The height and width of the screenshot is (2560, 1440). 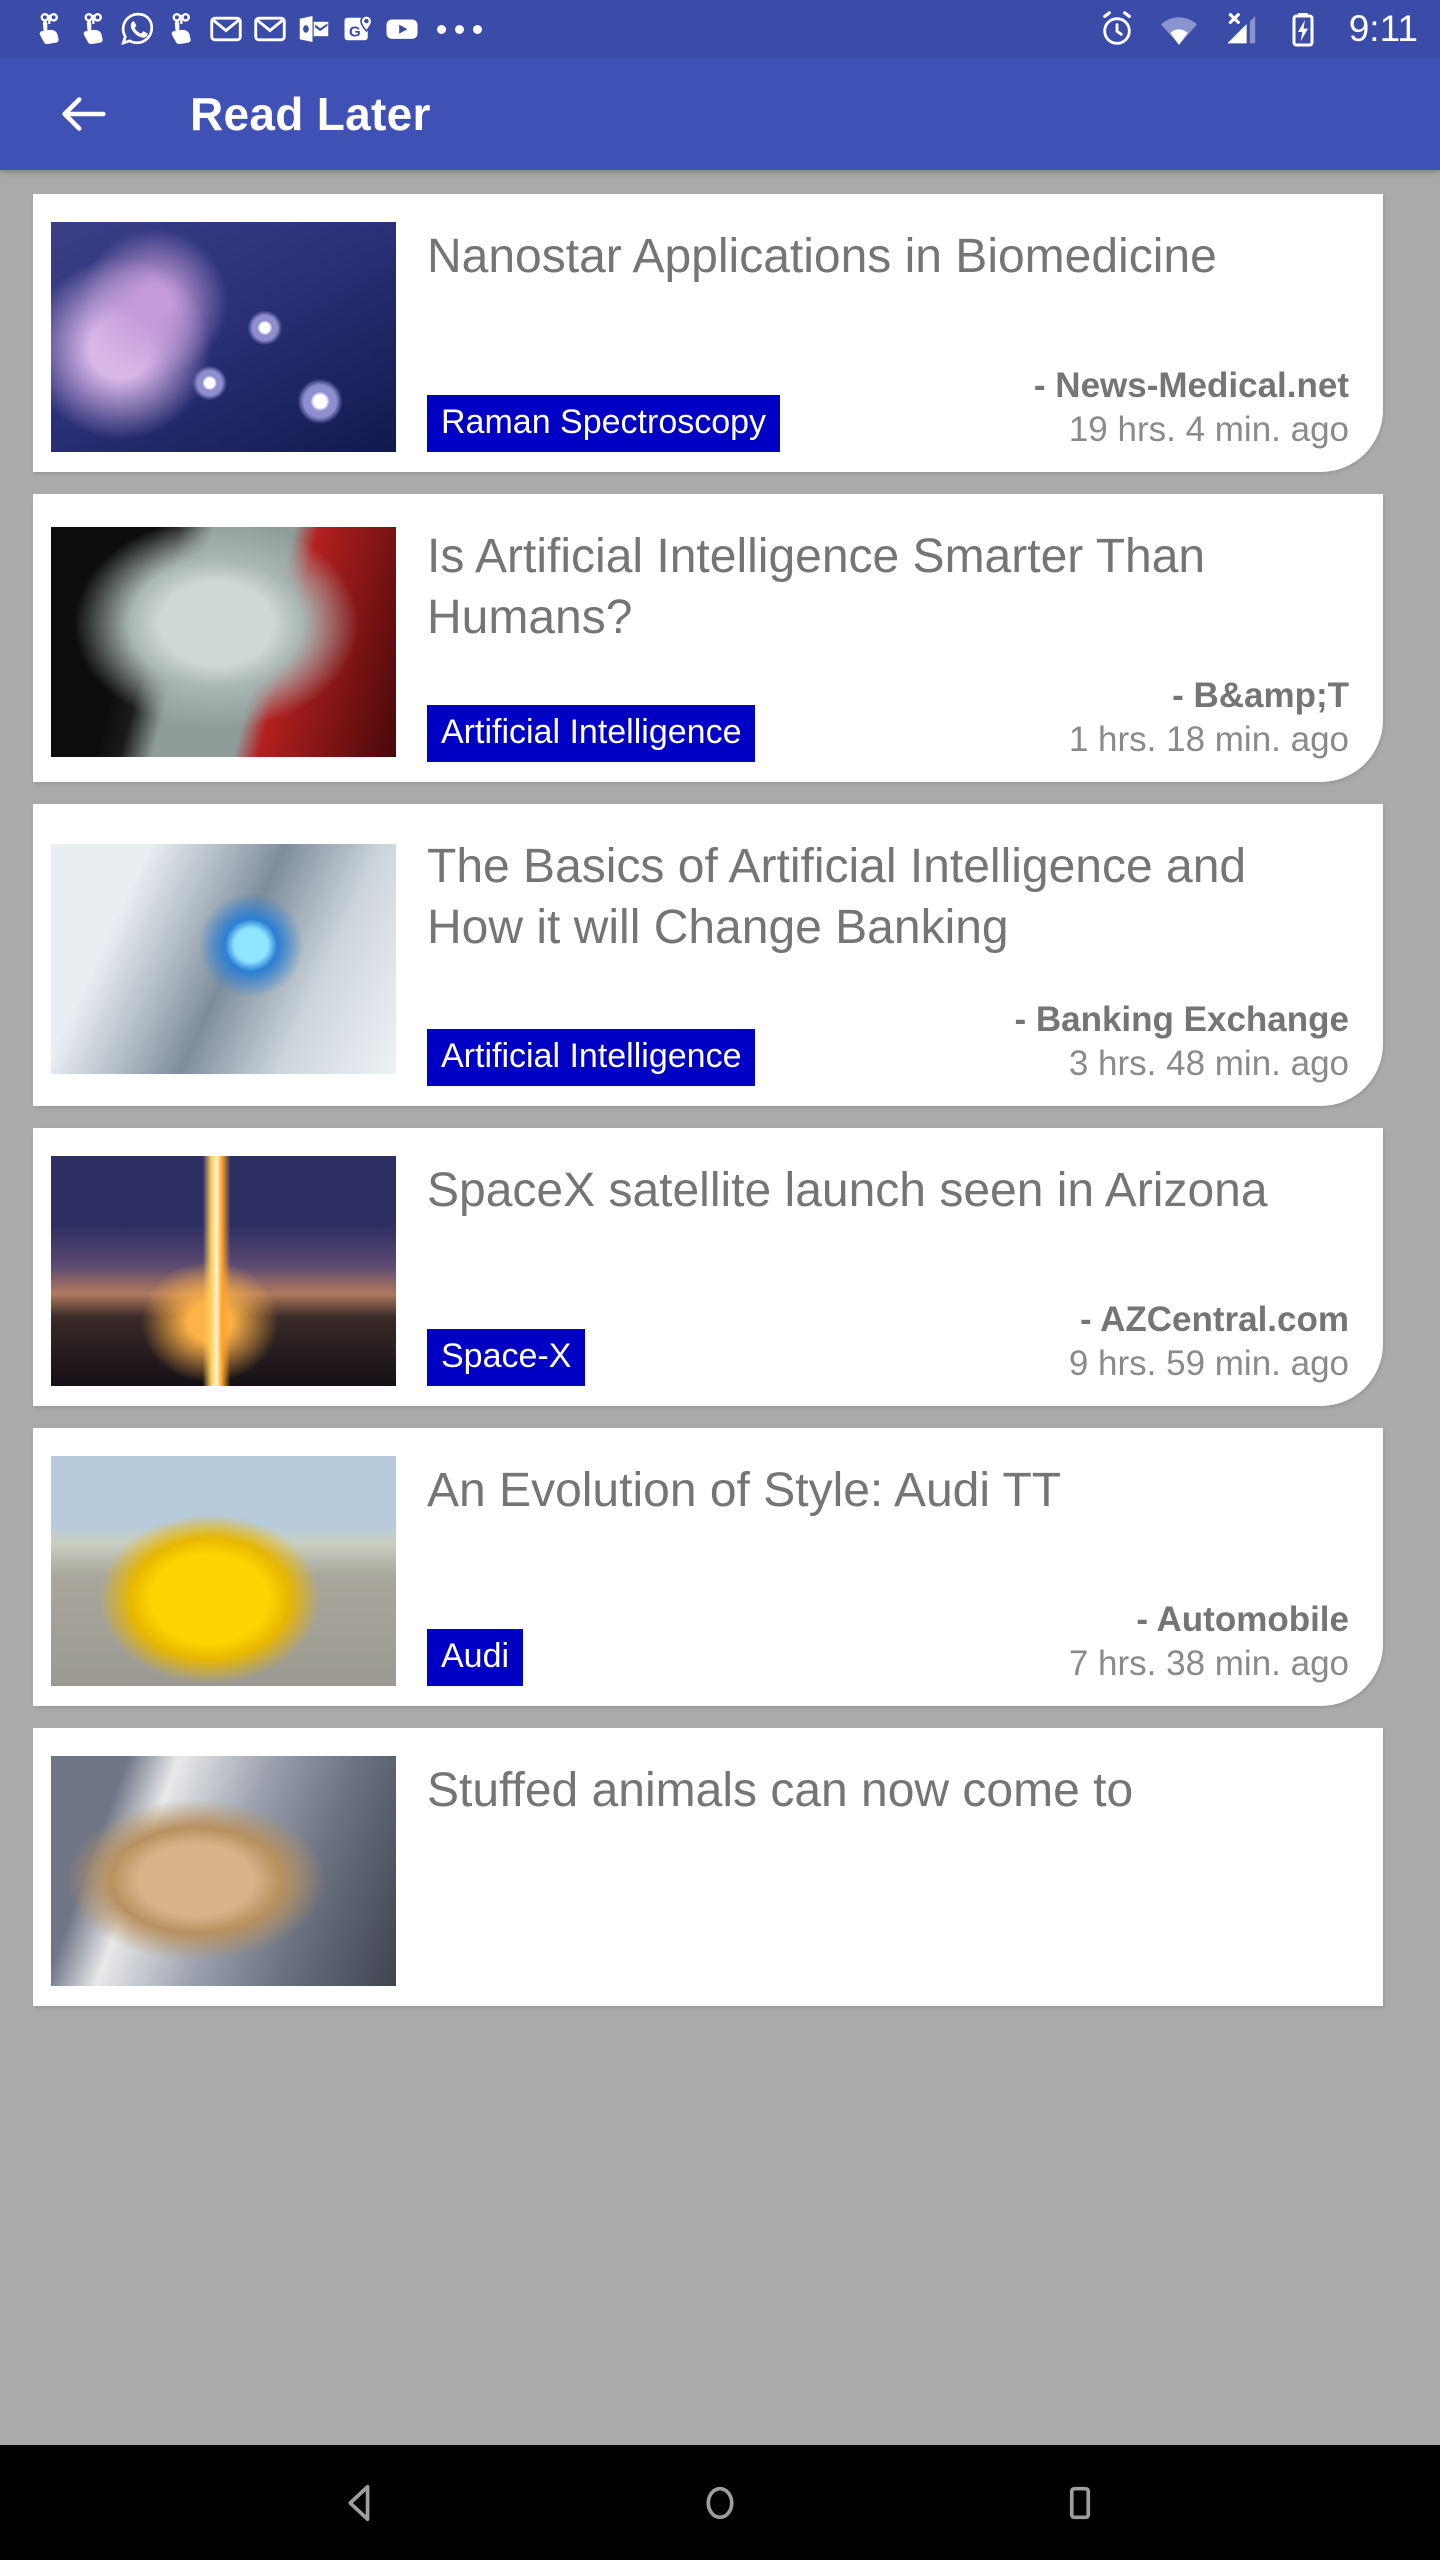 I want to click on google-maps-icon: G, so click(x=358, y=29).